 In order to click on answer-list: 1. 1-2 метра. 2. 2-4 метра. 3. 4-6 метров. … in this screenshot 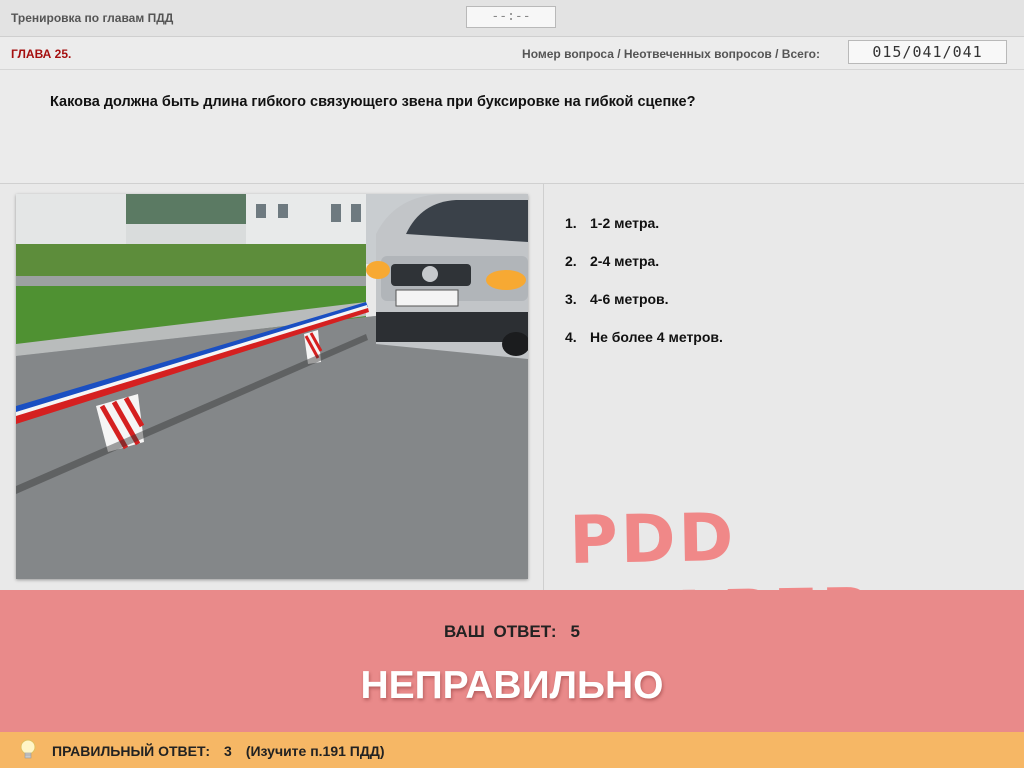, I will do `click(644, 282)`.